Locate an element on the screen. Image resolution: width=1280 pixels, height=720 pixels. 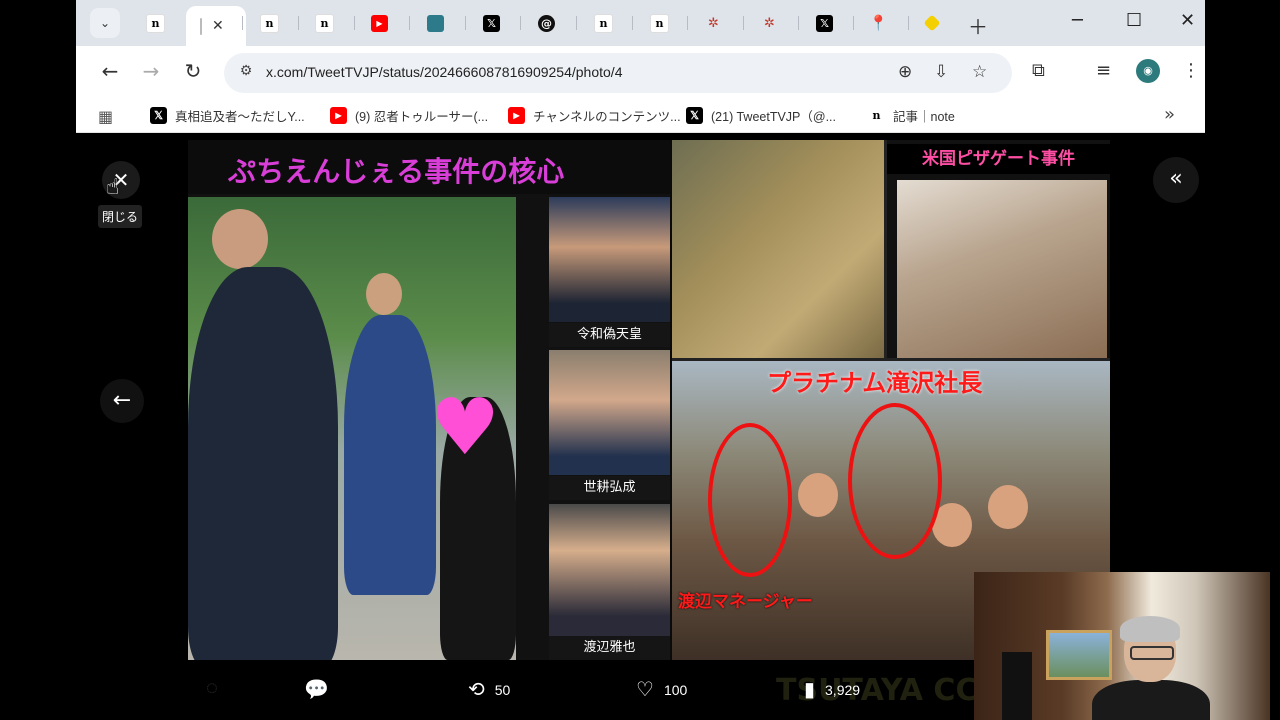
media-control-icon: ≡ is located at coordinates (1103, 70).